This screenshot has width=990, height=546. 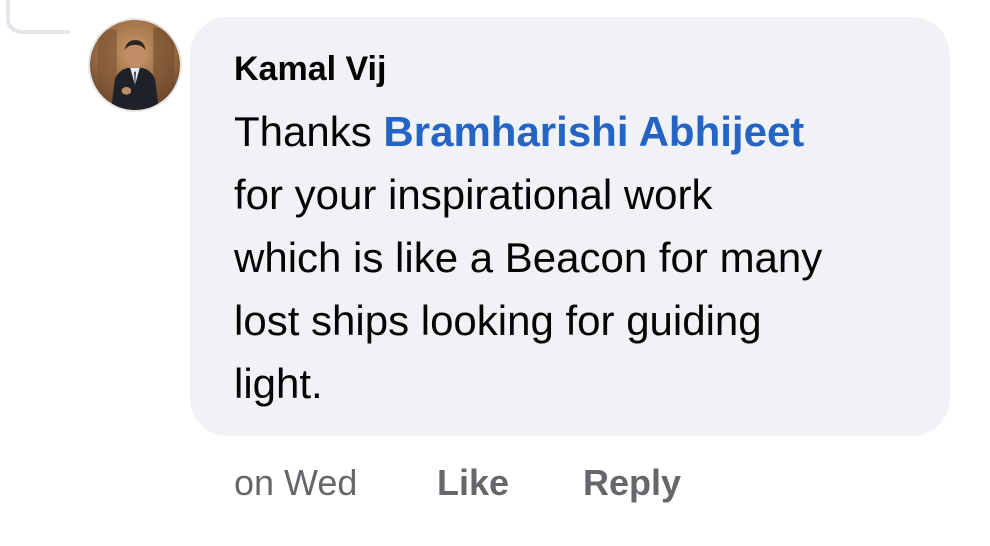 I want to click on reply-button: Reply, so click(x=632, y=483).